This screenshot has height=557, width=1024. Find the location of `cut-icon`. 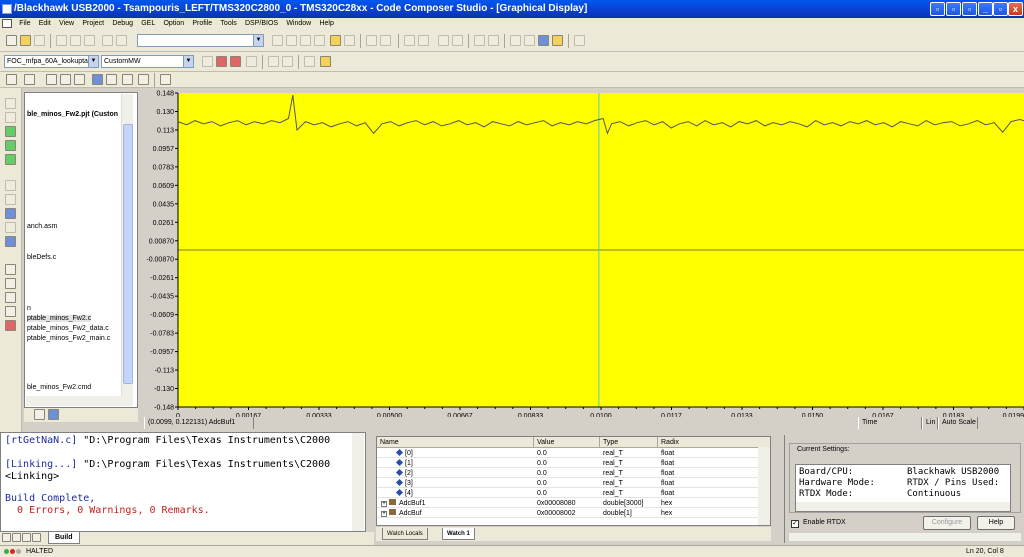

cut-icon is located at coordinates (61, 40).